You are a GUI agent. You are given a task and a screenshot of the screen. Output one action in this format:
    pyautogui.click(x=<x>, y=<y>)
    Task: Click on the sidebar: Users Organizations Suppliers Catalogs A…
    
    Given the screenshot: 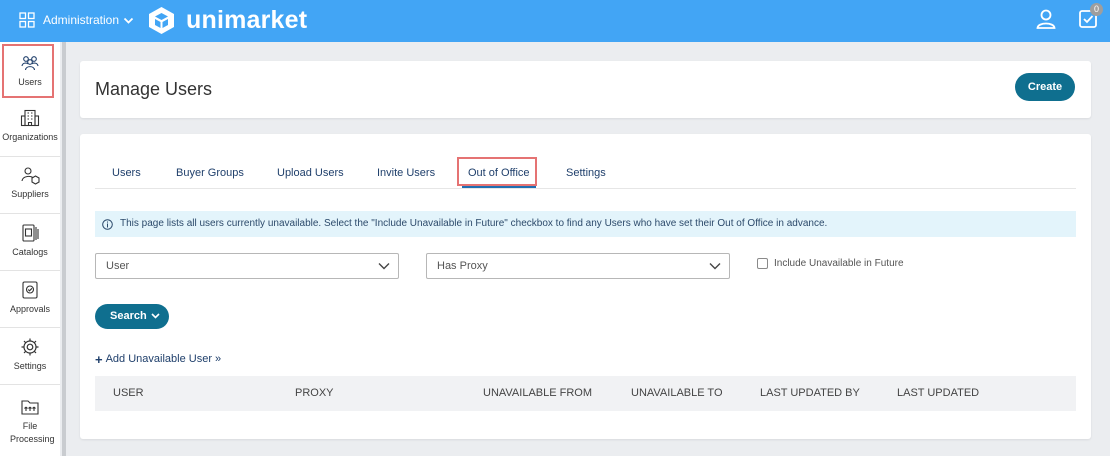 What is the action you would take?
    pyautogui.click(x=30, y=249)
    